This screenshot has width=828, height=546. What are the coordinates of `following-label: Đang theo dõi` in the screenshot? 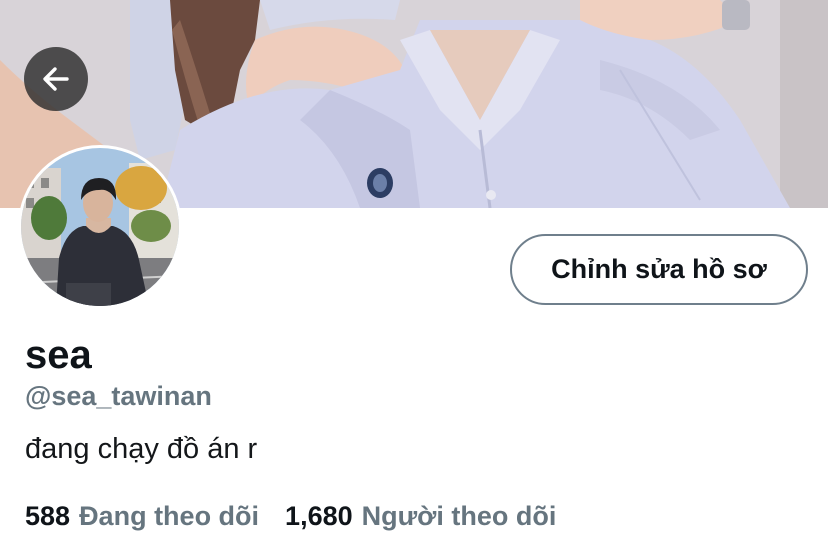 It's located at (169, 516).